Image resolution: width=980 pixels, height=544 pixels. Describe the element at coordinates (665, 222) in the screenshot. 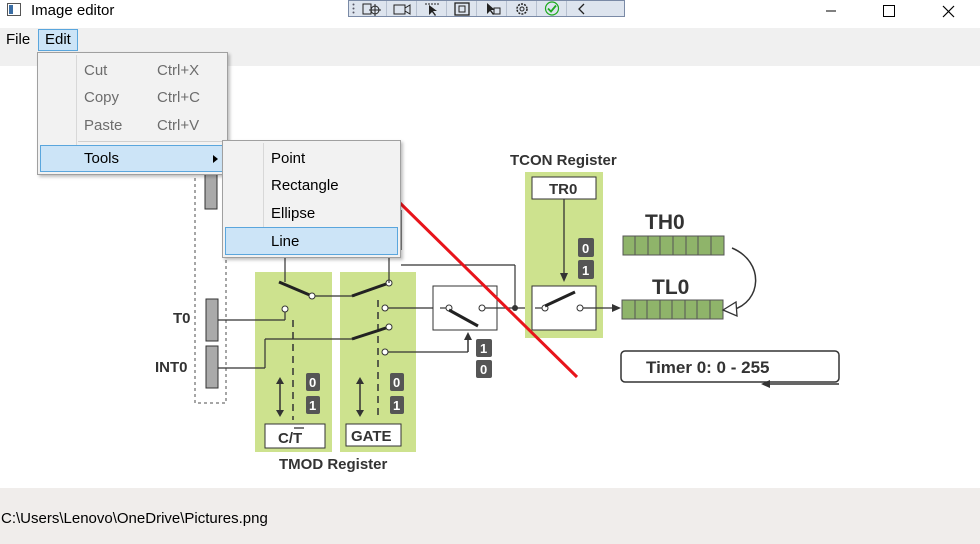

I see `th0-label: TH0` at that location.